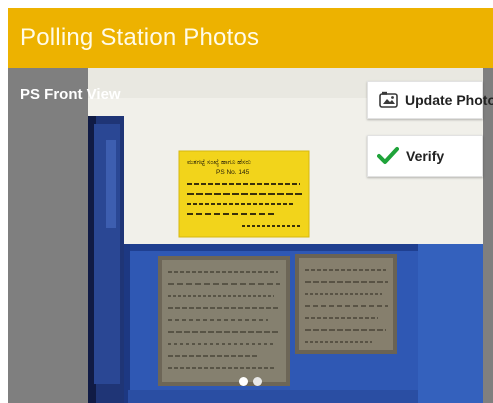 The width and height of the screenshot is (493, 403). Describe the element at coordinates (246, 4) in the screenshot. I see `status-strip` at that location.